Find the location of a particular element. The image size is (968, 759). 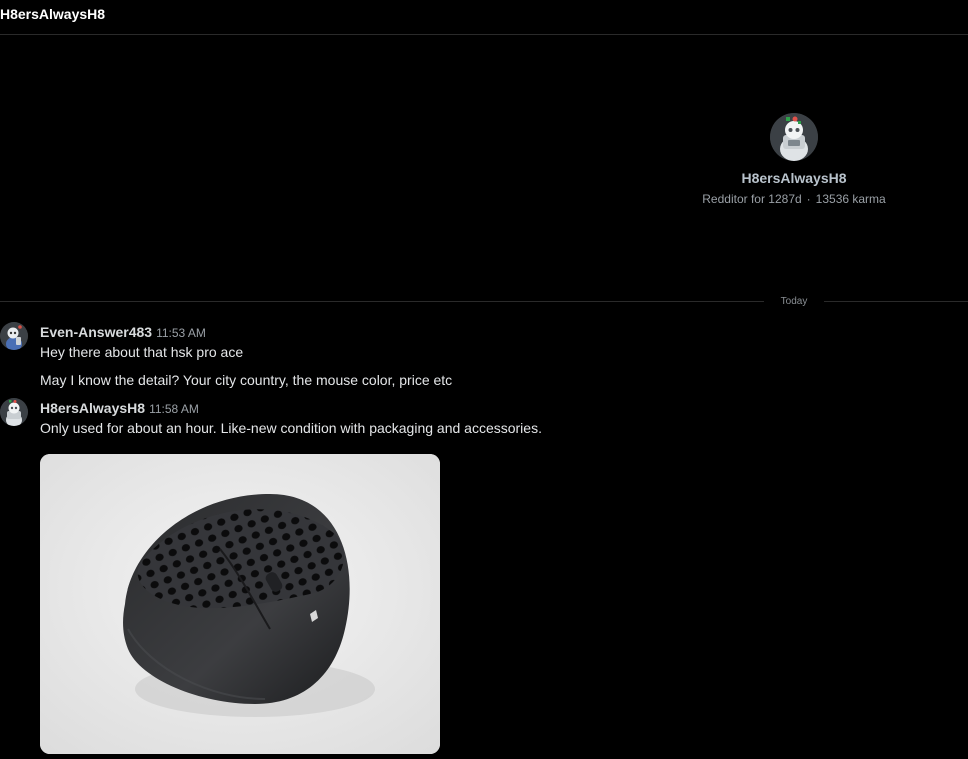

profile-avatar is located at coordinates (794, 137).